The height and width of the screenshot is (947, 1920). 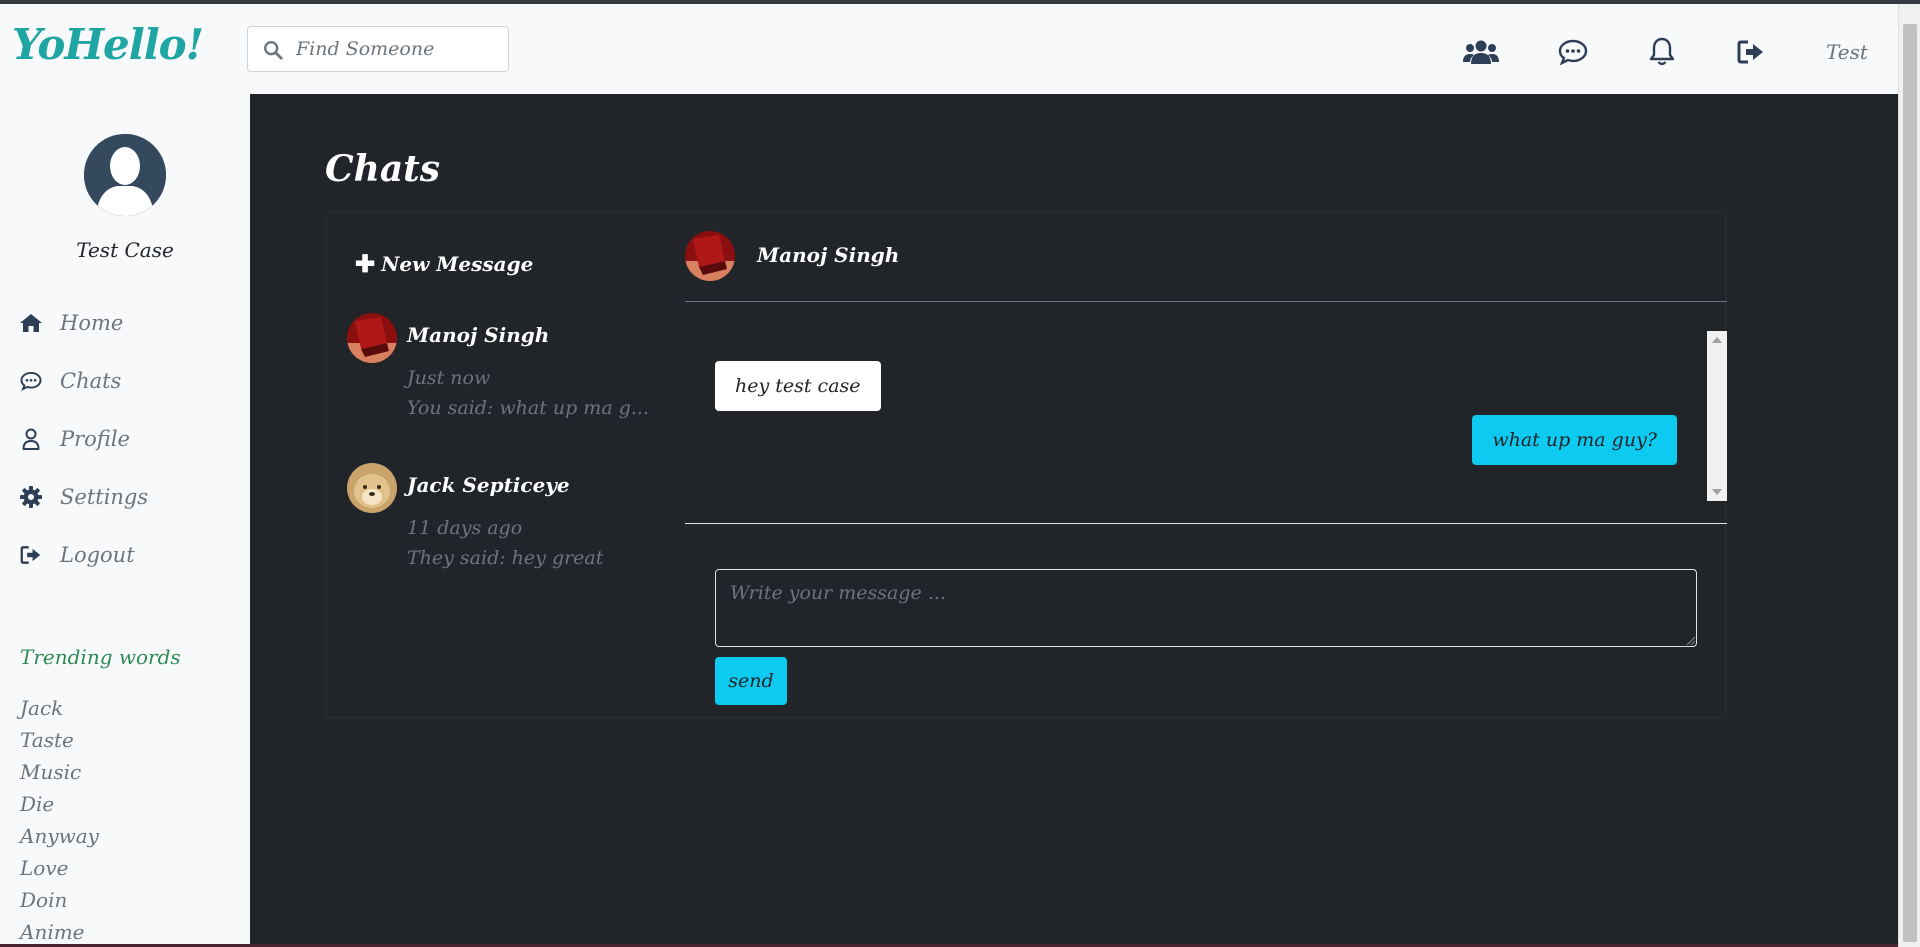 I want to click on new-message-button: ✚ New Message, so click(x=444, y=263).